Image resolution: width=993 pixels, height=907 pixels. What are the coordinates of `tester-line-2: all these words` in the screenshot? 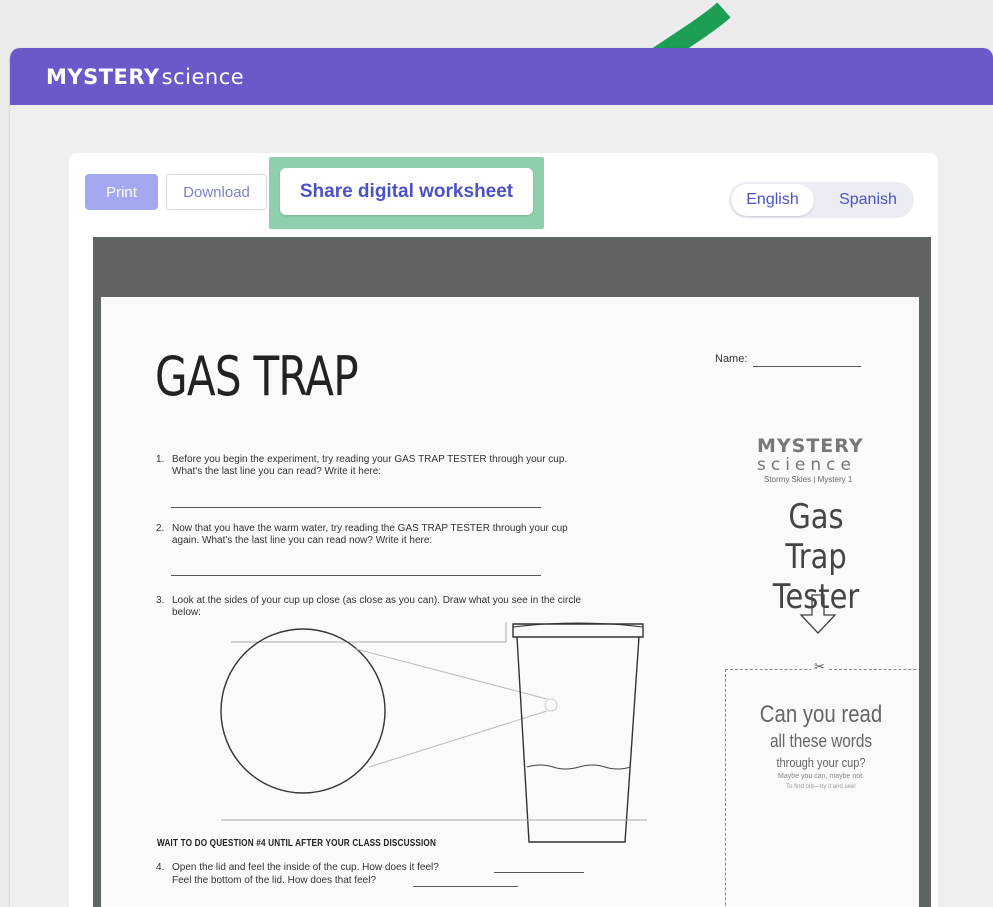 It's located at (821, 741).